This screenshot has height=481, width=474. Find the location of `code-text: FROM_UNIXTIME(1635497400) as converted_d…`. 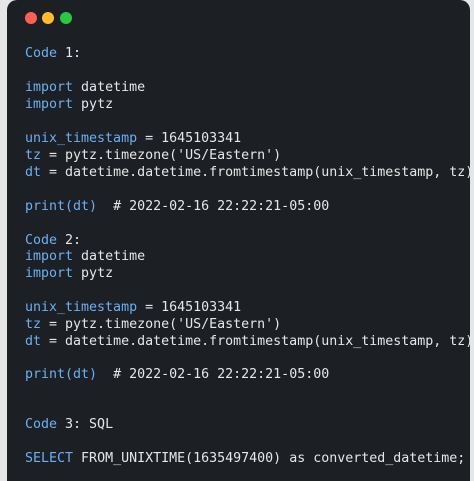

code-text: FROM_UNIXTIME(1635497400) as converted_d… is located at coordinates (269, 458).